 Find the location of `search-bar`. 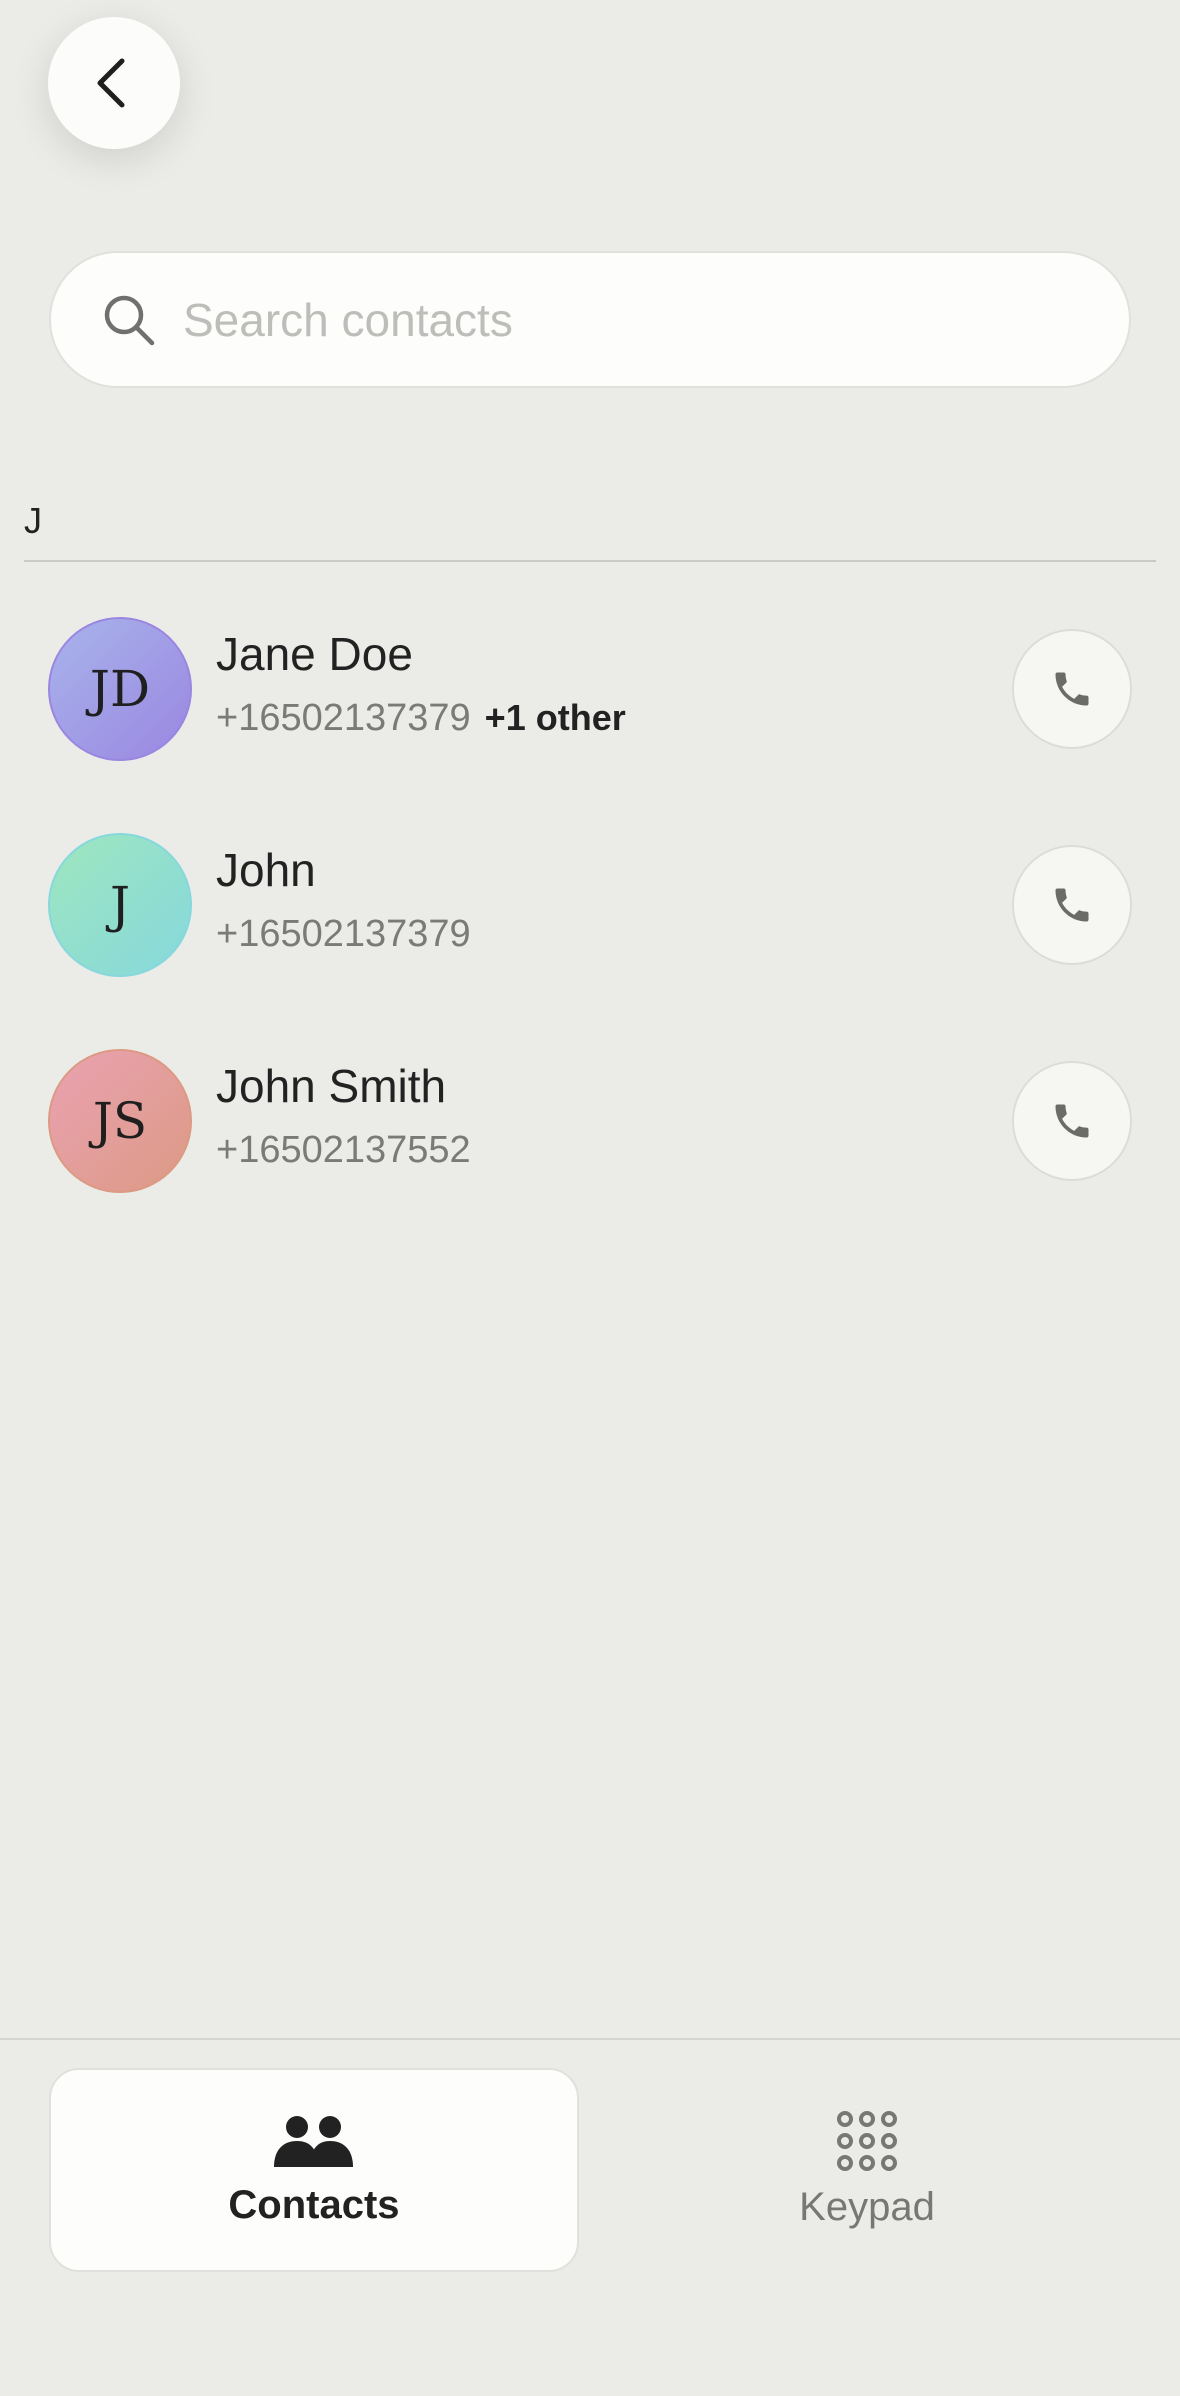

search-bar is located at coordinates (590, 319).